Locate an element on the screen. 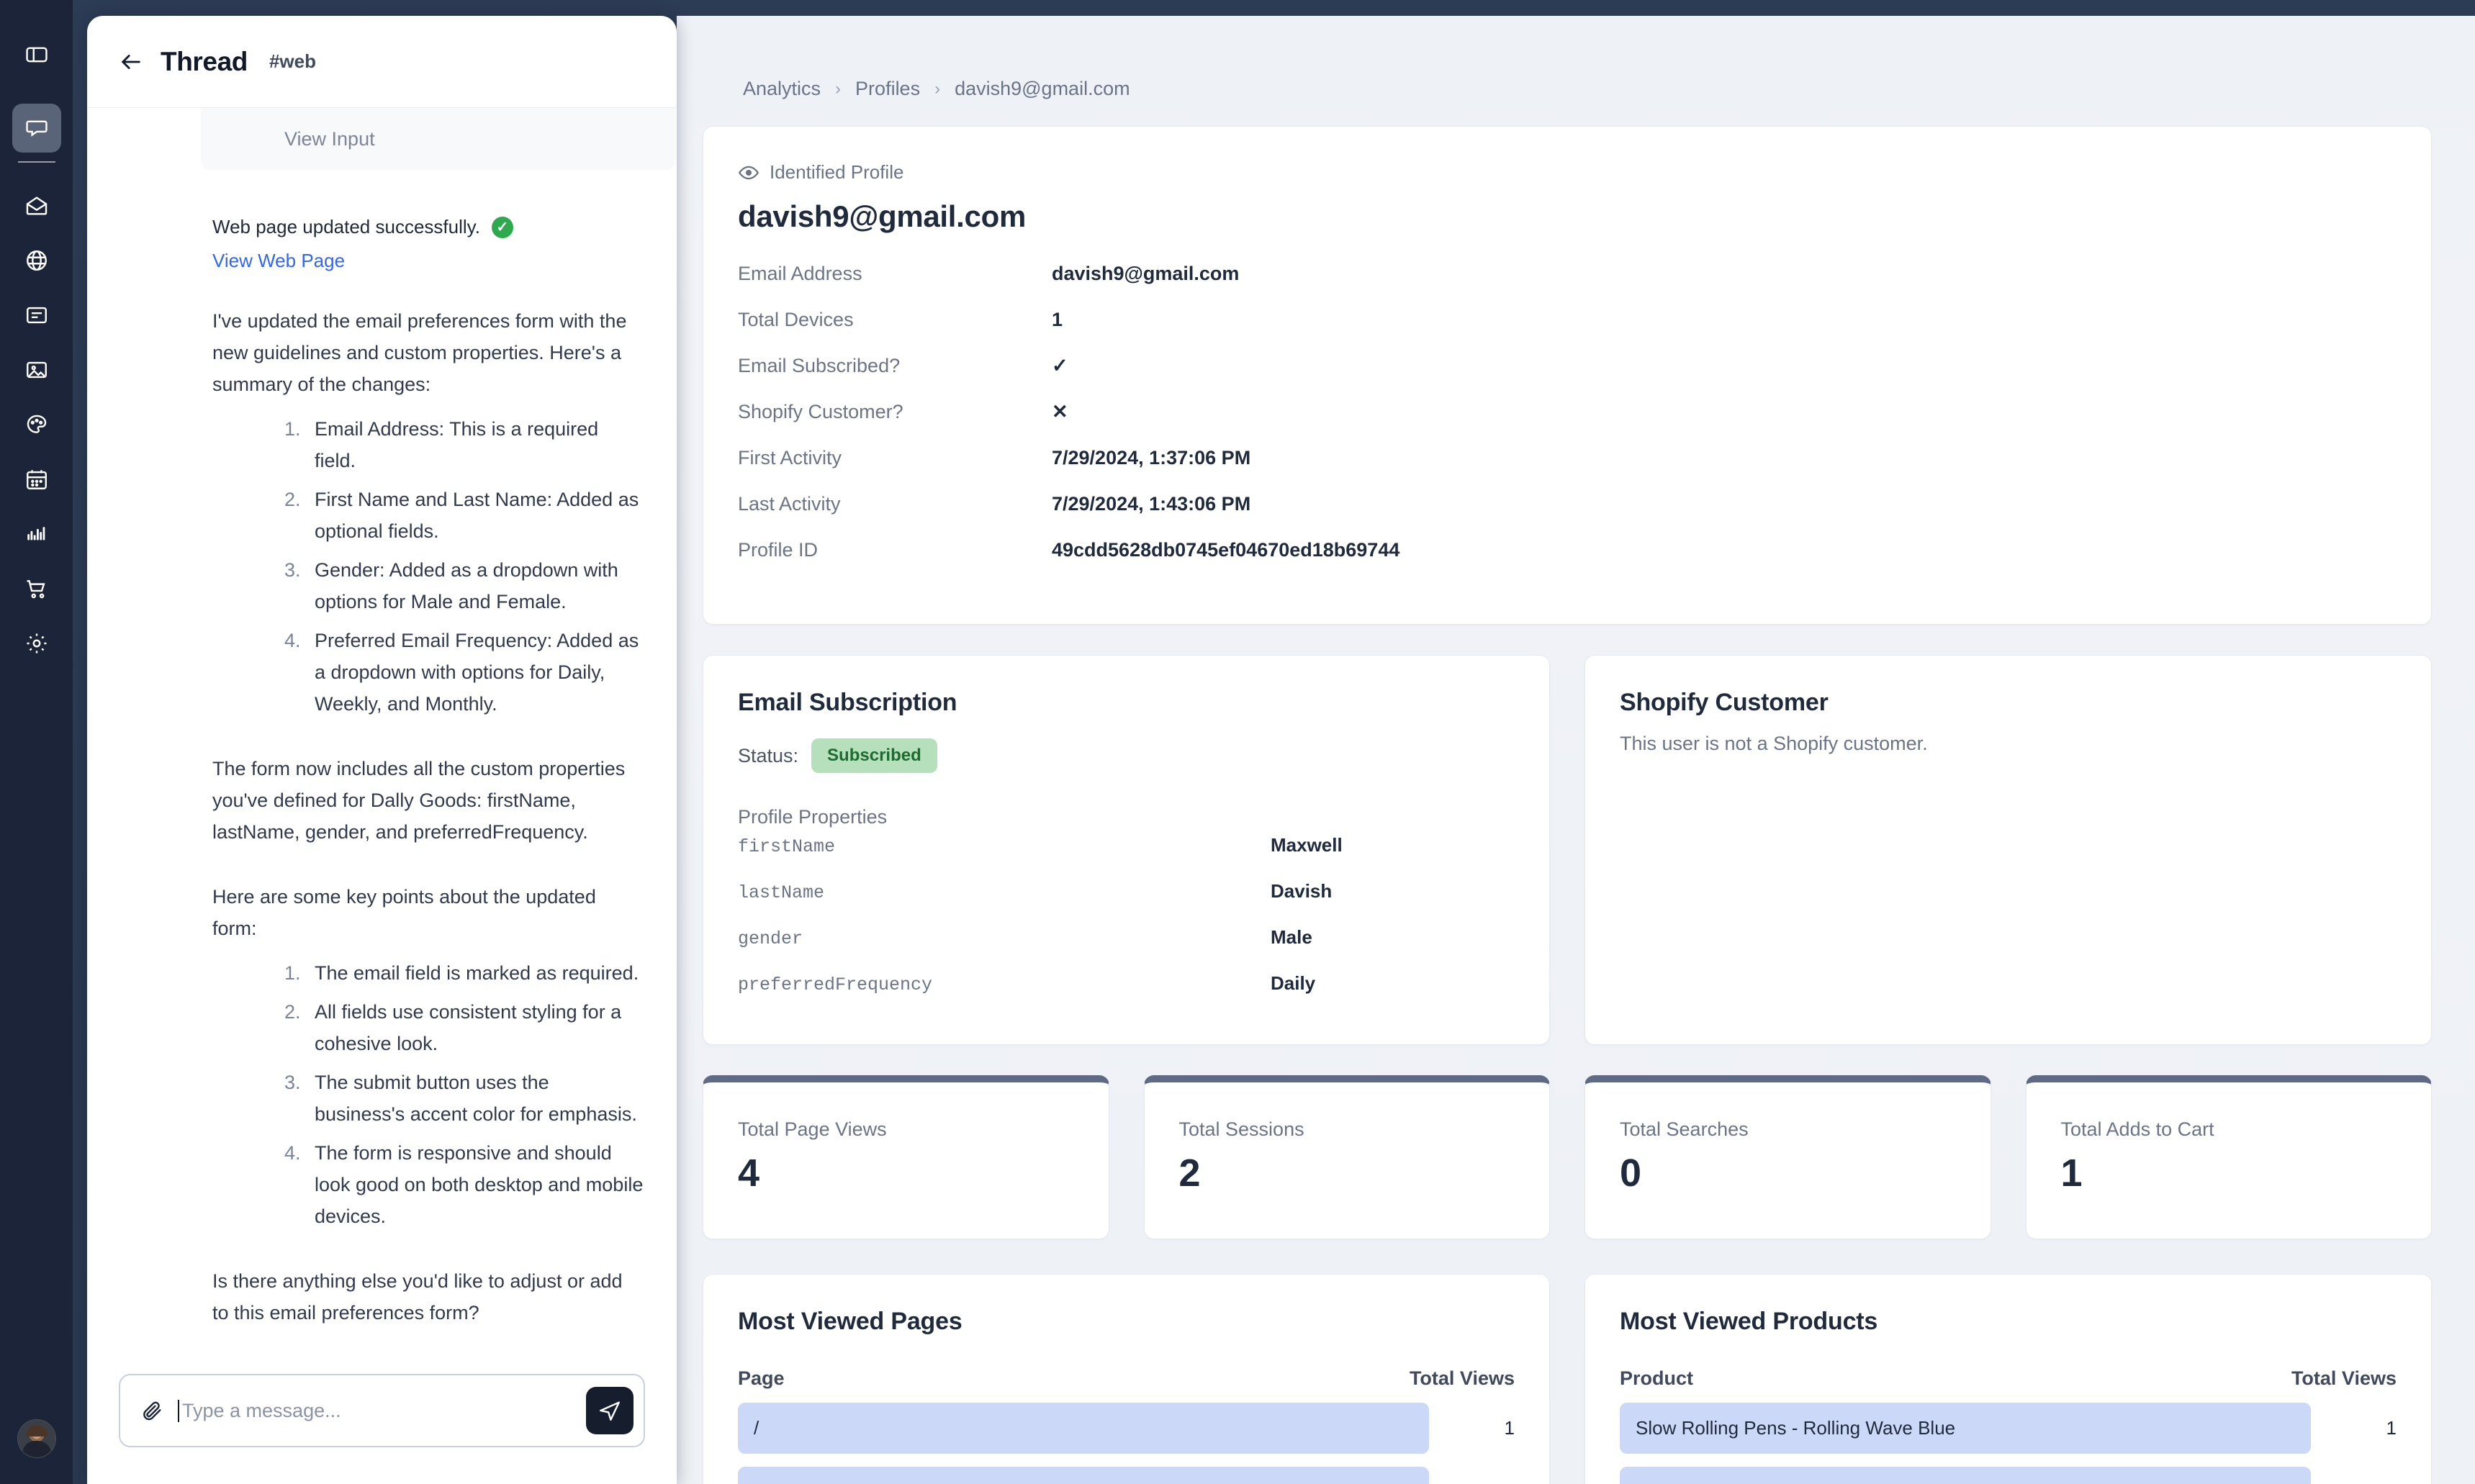 This screenshot has width=2475, height=1484. list-header: Product Total Views is located at coordinates (2008, 1378).